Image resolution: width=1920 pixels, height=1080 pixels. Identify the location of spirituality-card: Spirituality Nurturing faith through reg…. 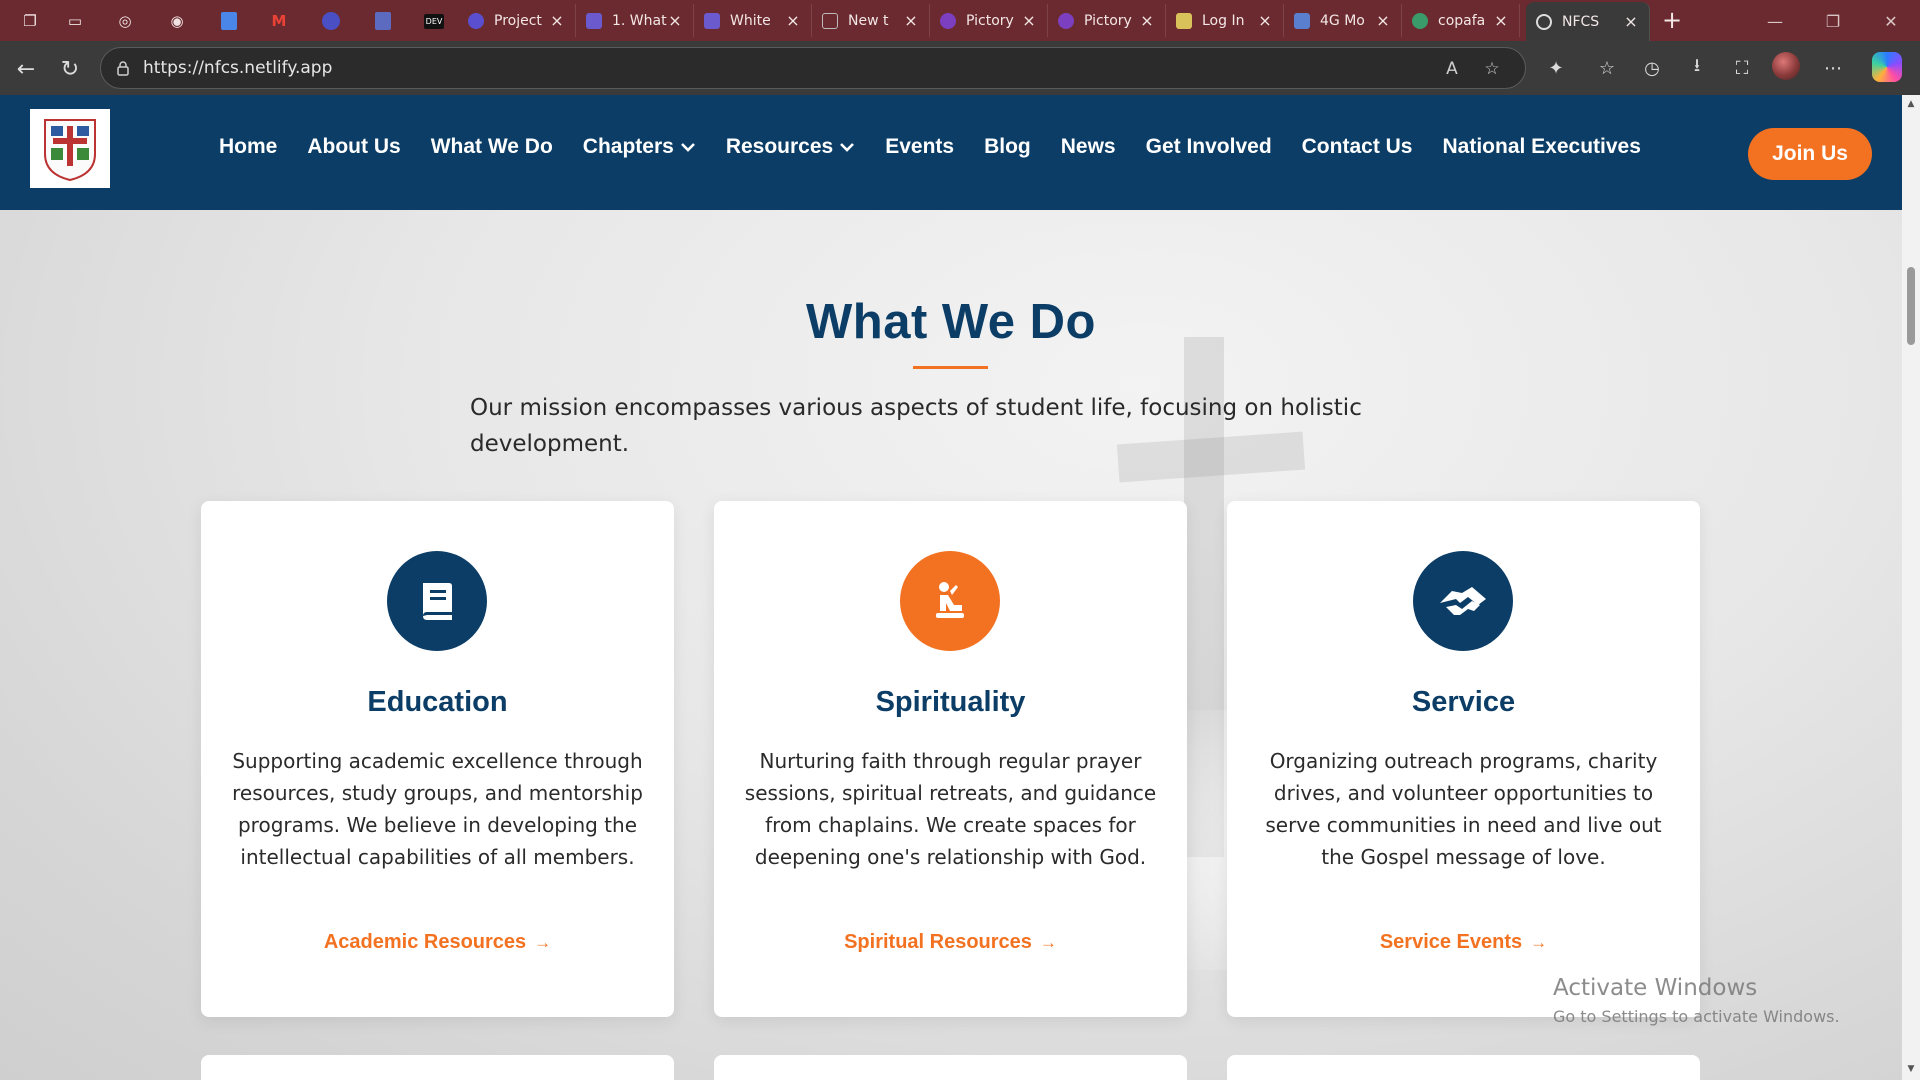
(950, 759).